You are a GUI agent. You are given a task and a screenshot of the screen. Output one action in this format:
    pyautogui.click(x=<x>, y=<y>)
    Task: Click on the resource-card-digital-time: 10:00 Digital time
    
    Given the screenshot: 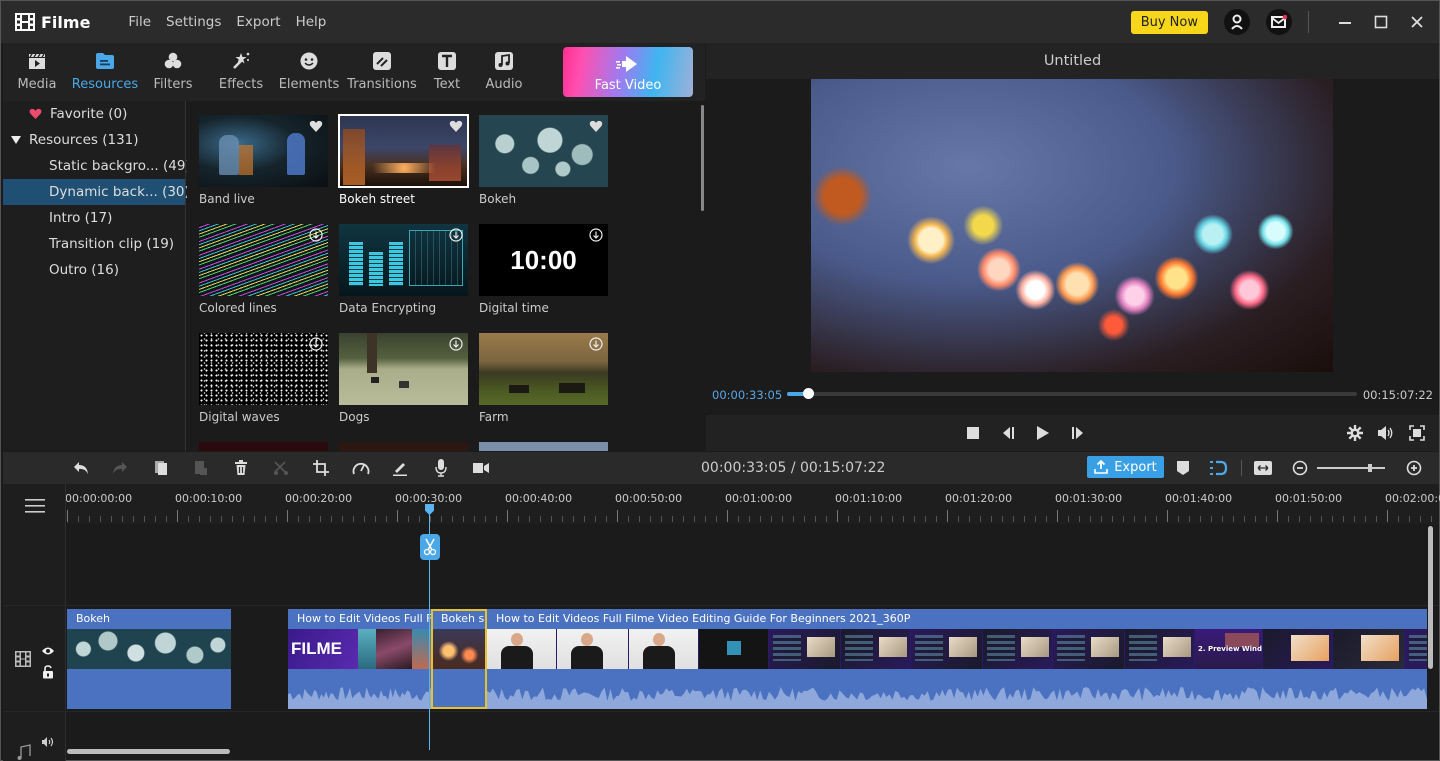 What is the action you would take?
    pyautogui.click(x=543, y=269)
    